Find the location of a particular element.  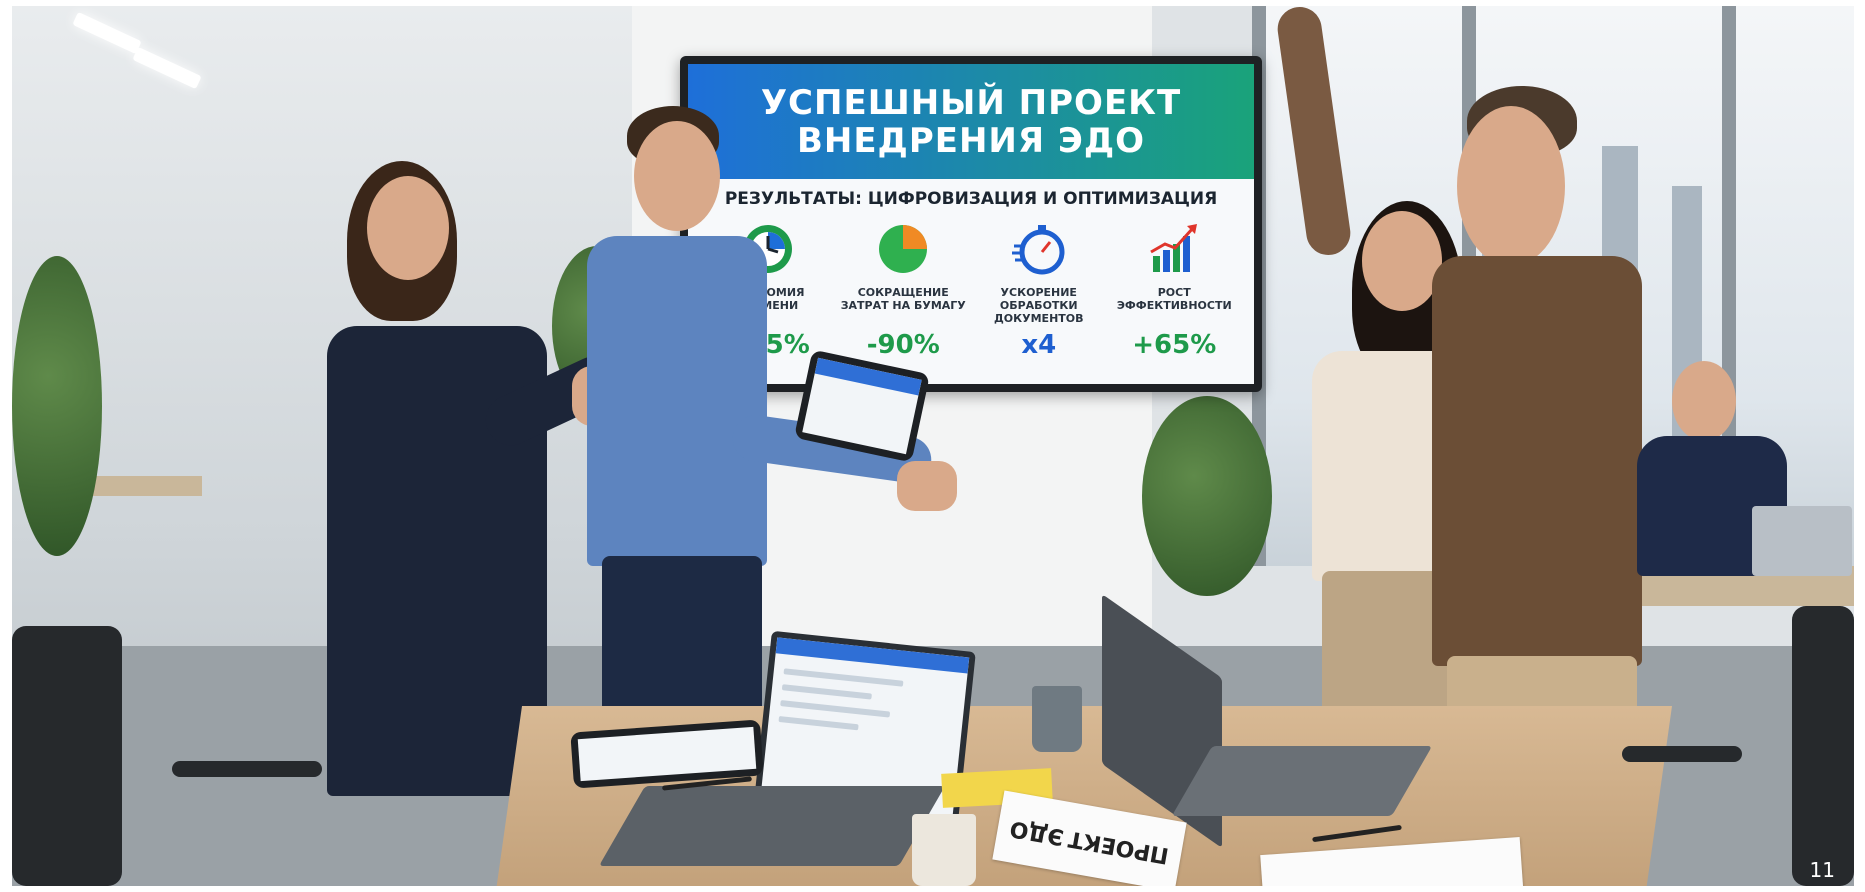

slide-title-line1: УСПЕШНЫЙ ПРОЕКТ is located at coordinates (971, 102).